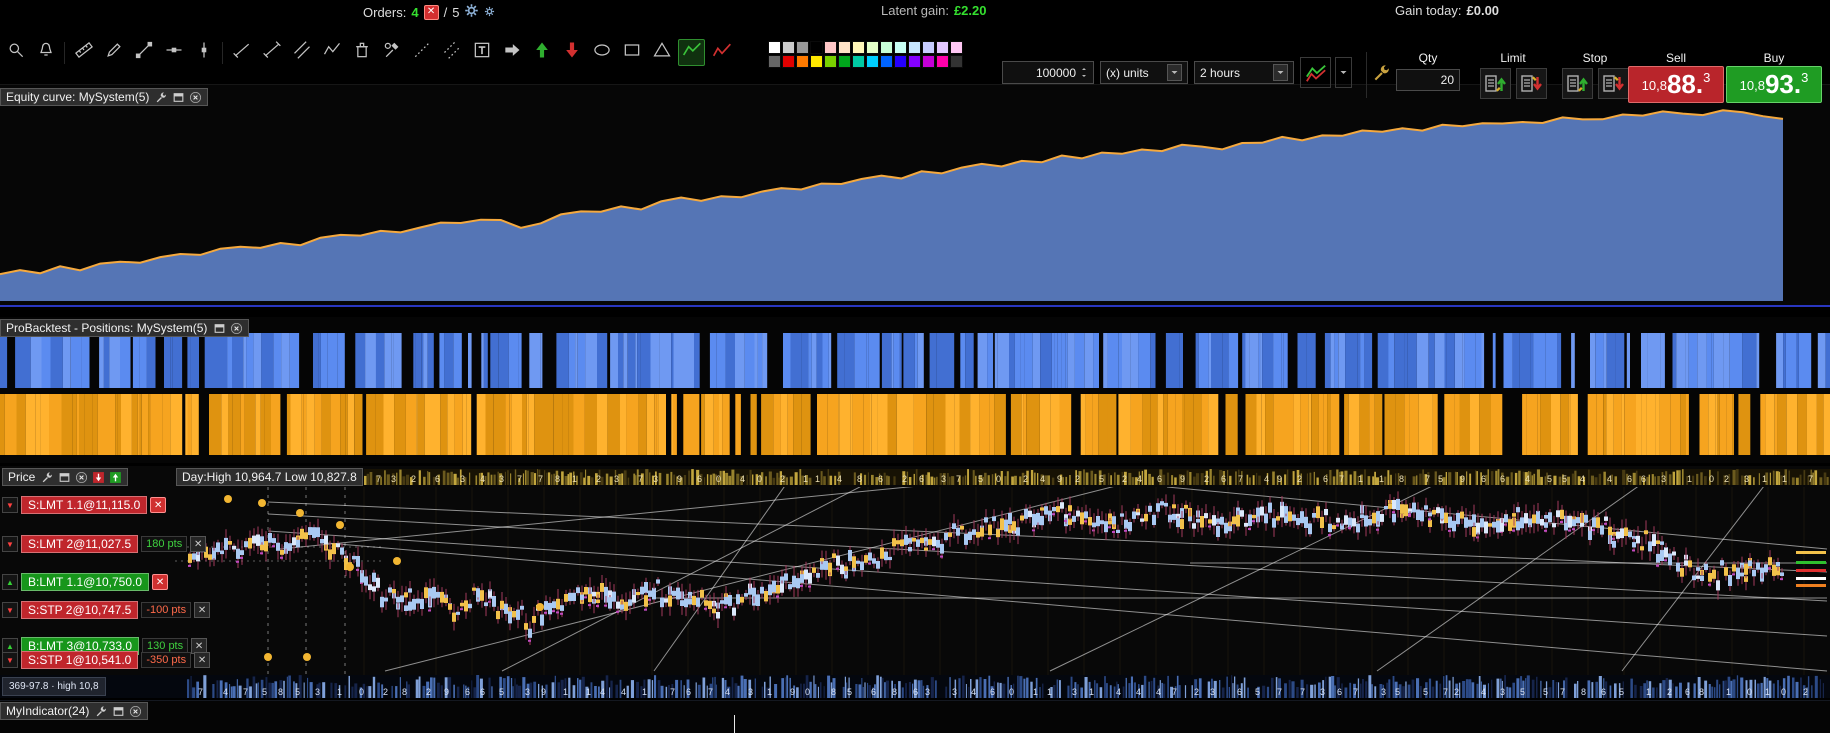  I want to click on tool-channel-button, so click(301, 52).